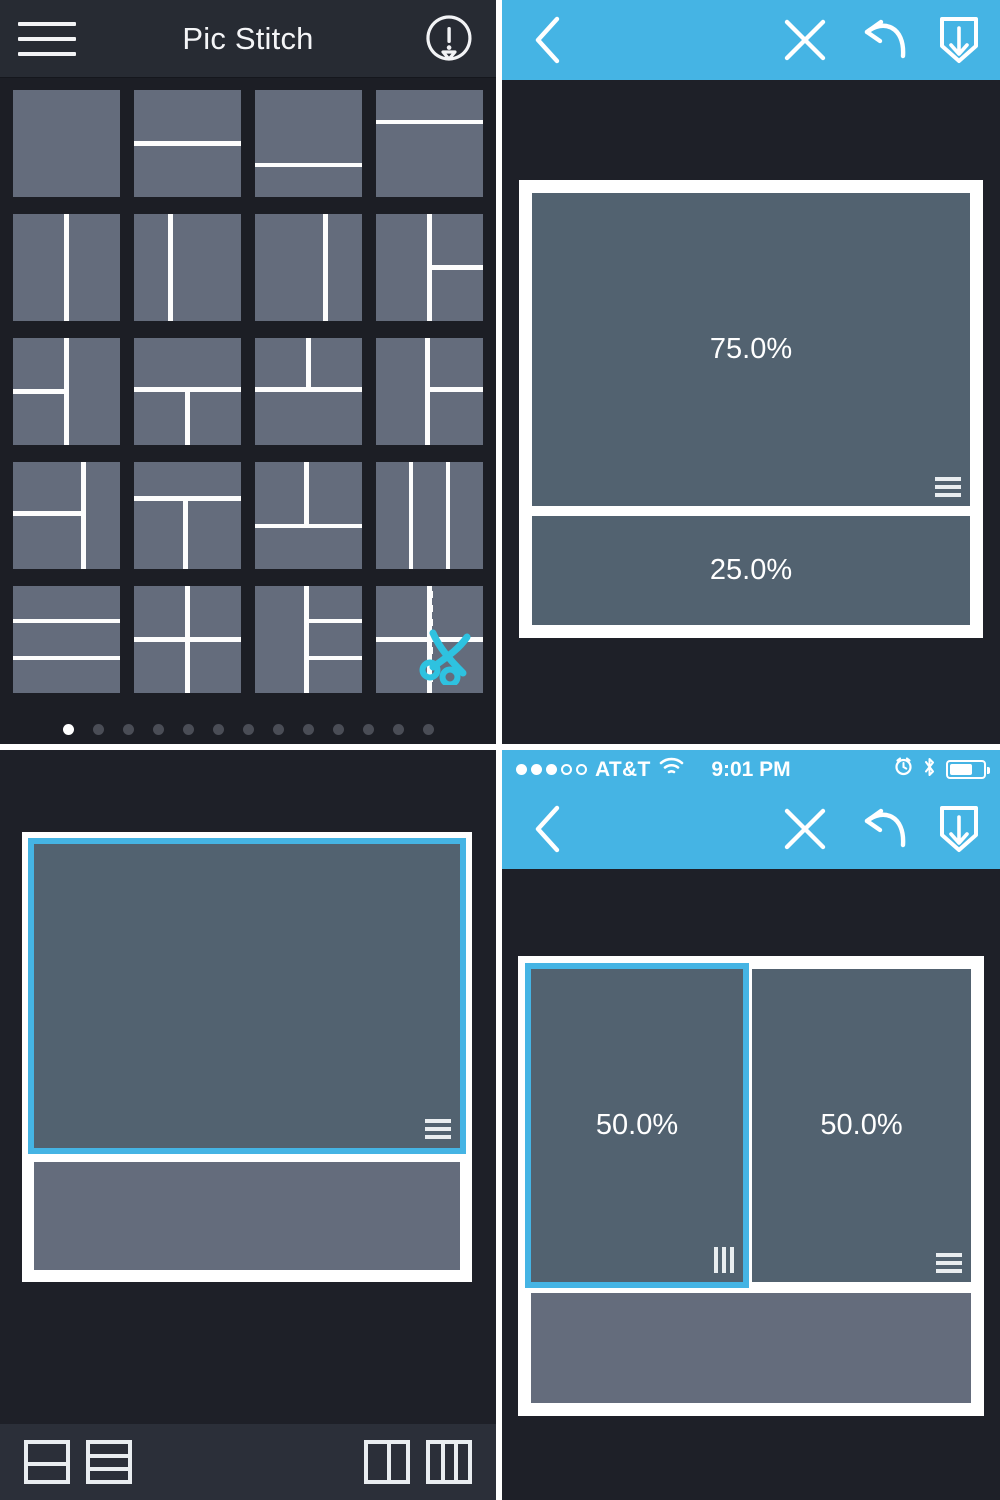 The height and width of the screenshot is (1500, 1000). I want to click on template-tile-left-tall-right-split, so click(429, 391).